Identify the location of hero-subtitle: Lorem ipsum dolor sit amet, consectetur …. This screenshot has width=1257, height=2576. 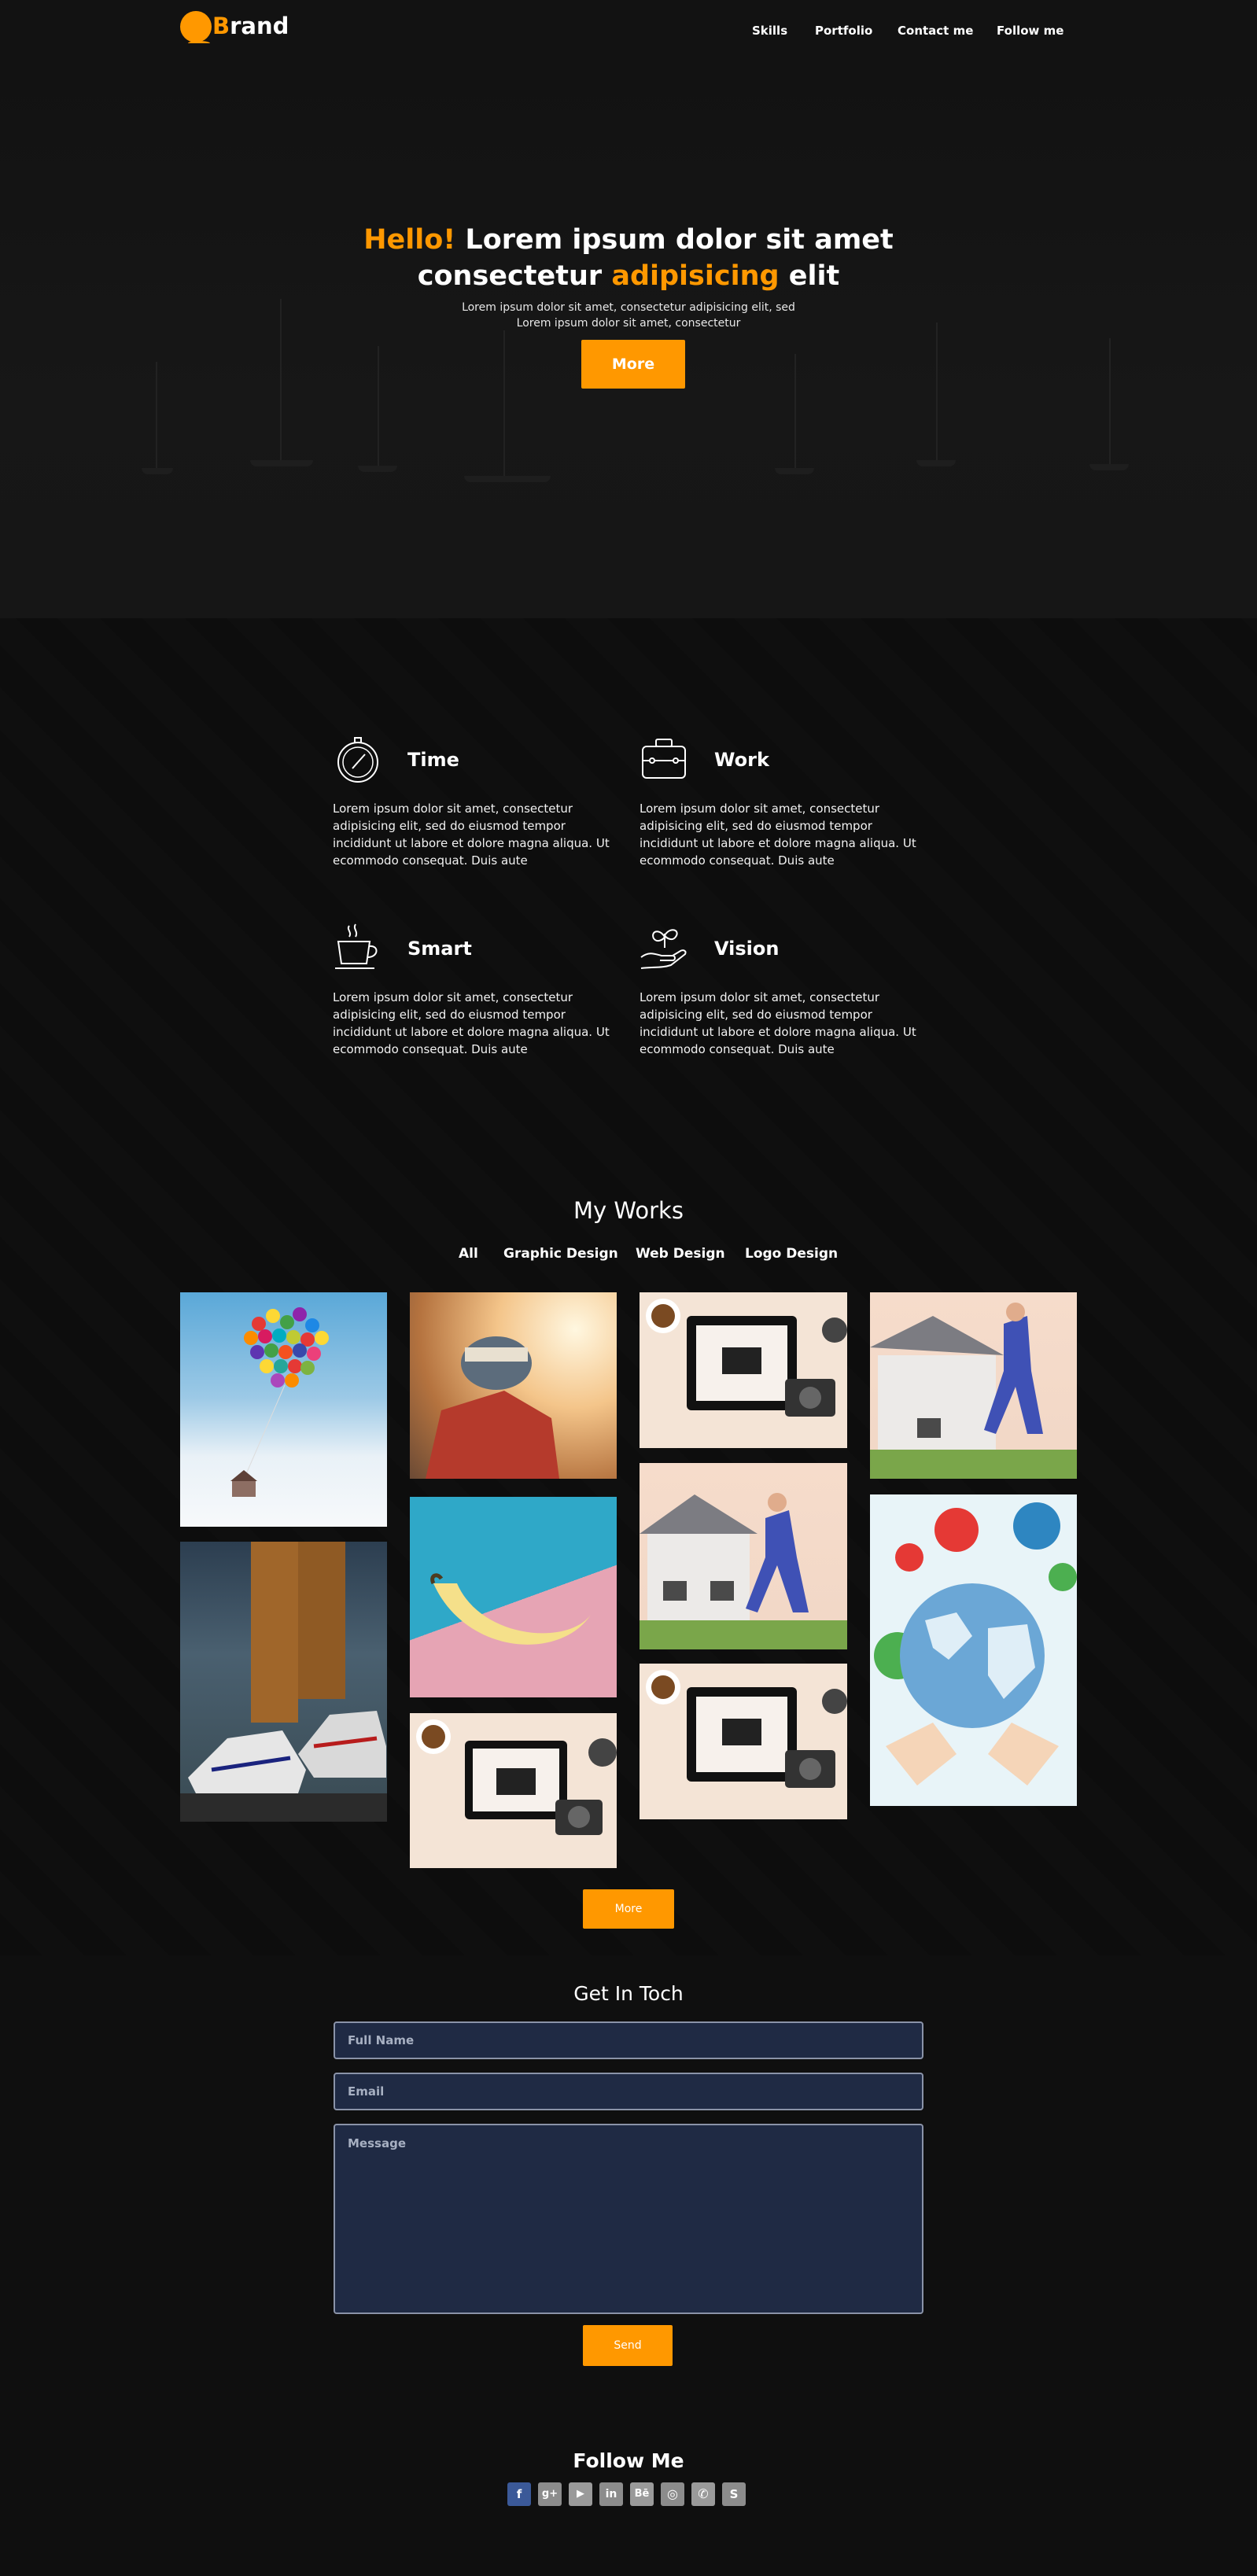
(628, 315).